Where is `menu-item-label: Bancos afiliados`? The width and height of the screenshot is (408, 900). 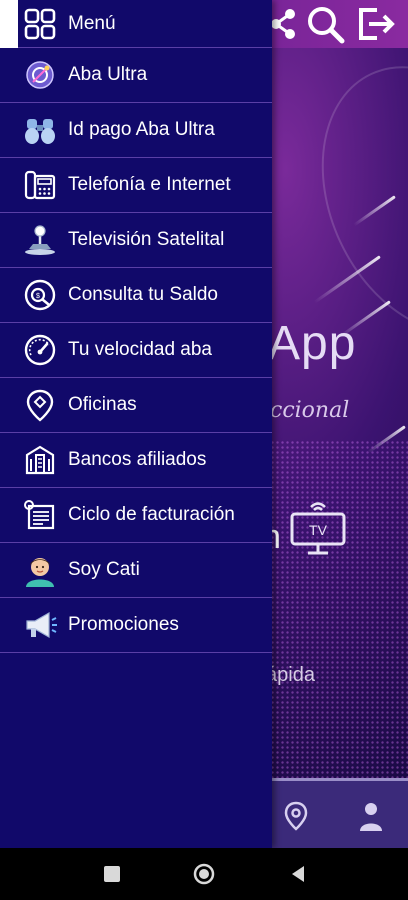
menu-item-label: Bancos afiliados is located at coordinates (137, 459).